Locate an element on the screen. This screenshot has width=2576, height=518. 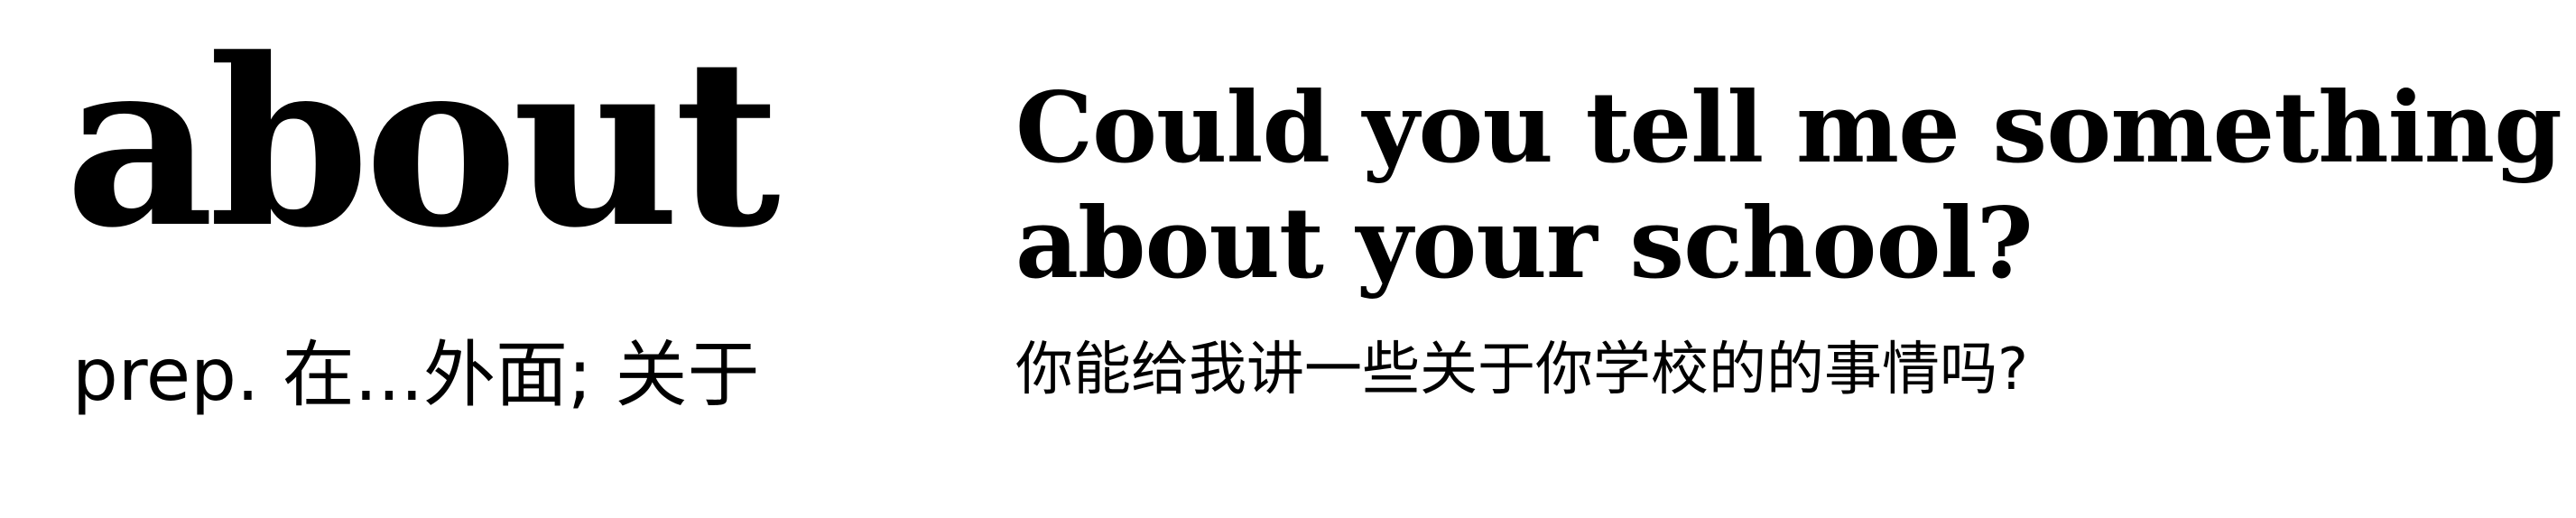
part-of-speech-definition: prep. 在...外面; 关于 is located at coordinates (416, 375).